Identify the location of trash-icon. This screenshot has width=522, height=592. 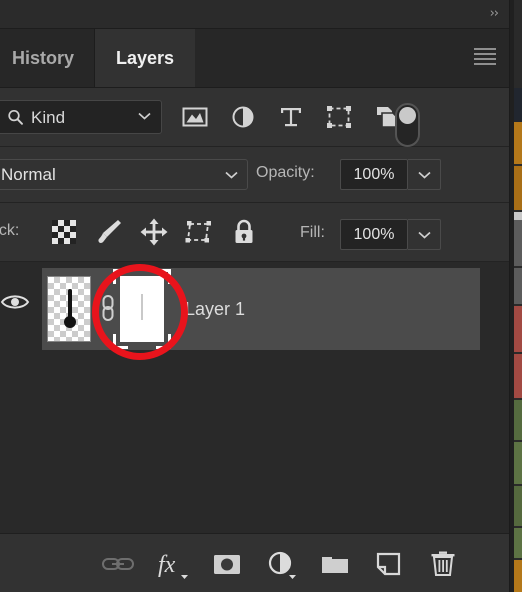
(443, 563).